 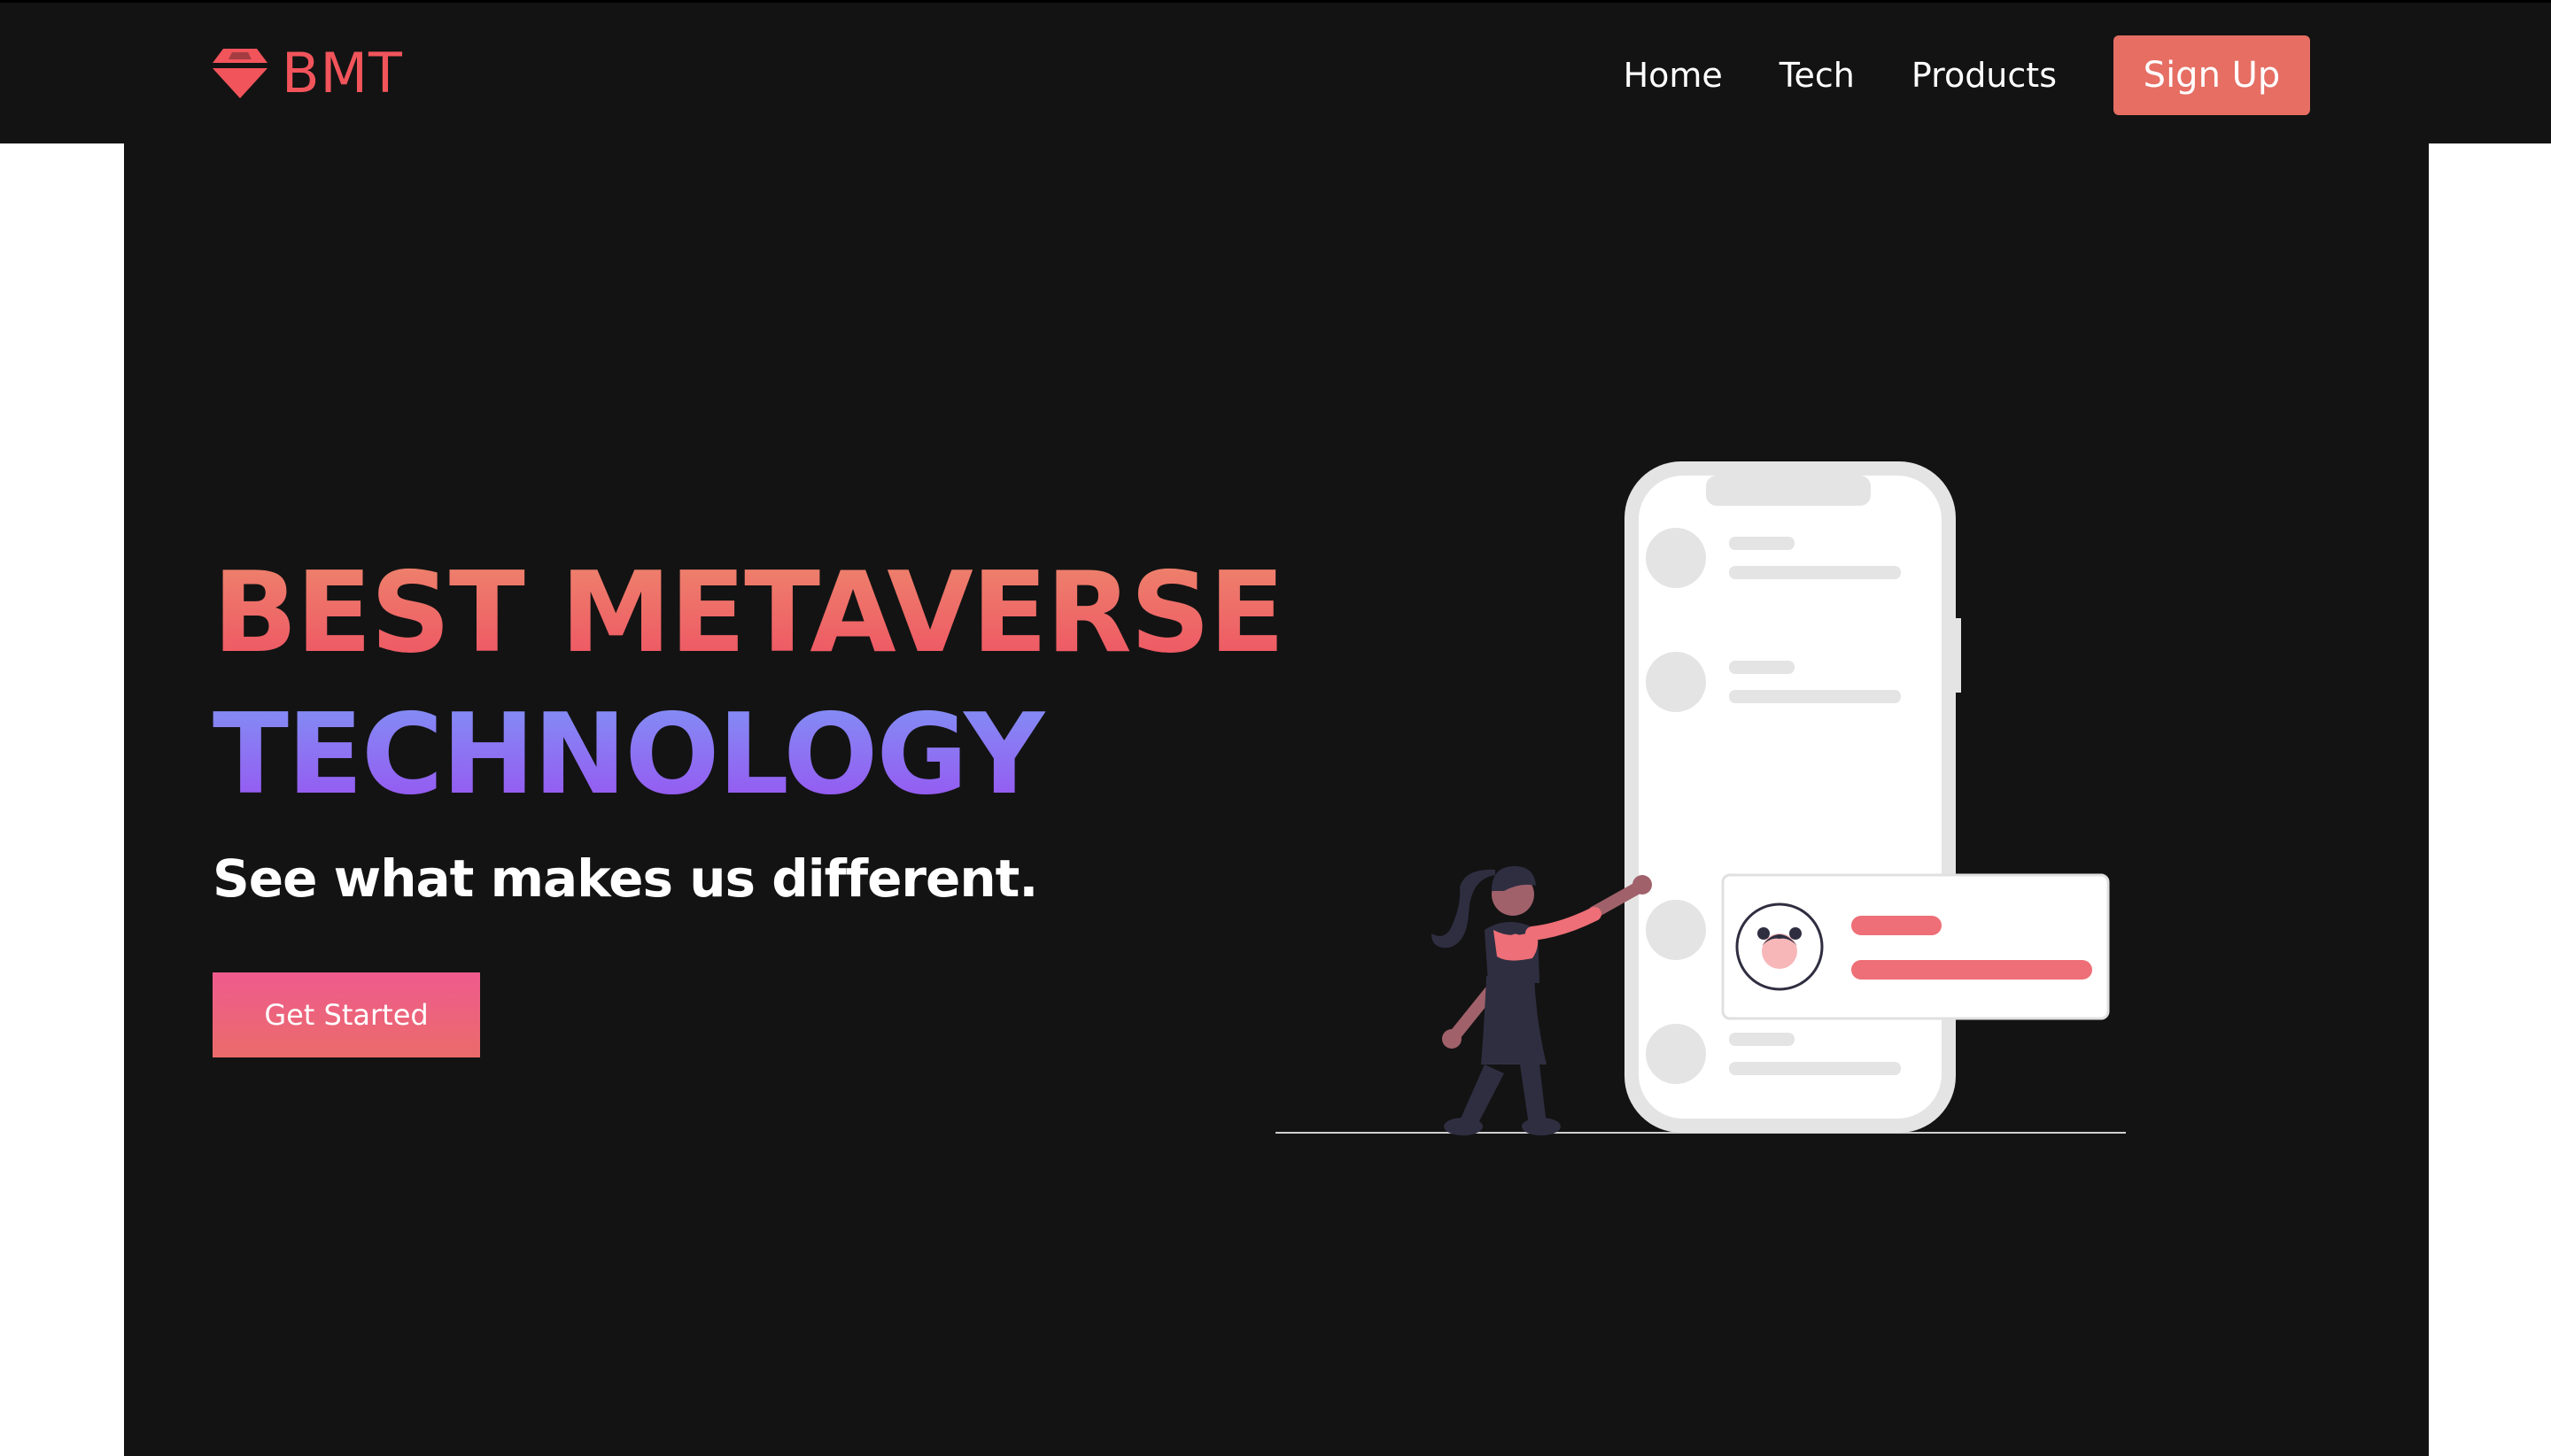 I want to click on phone-mockup, so click(x=1792, y=797).